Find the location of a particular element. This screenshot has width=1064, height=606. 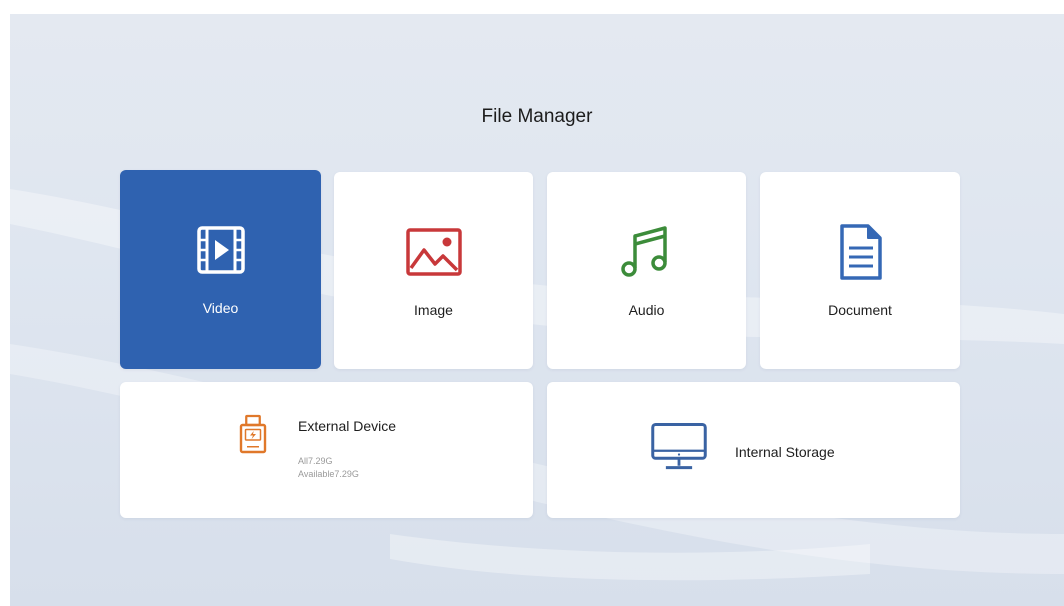

category-label-document: Document is located at coordinates (860, 310).